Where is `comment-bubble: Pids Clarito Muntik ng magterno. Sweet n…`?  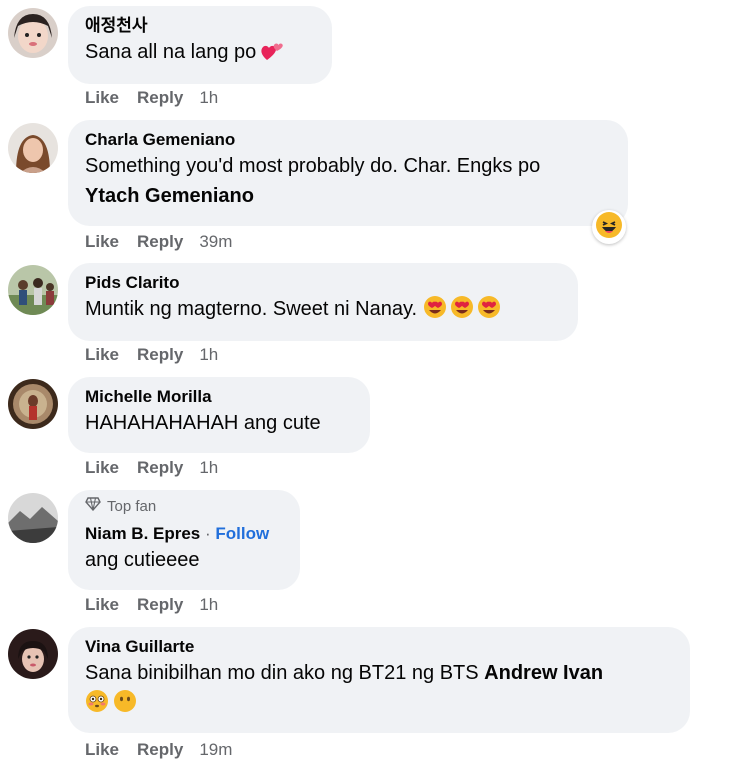 comment-bubble: Pids Clarito Muntik ng magterno. Sweet n… is located at coordinates (323, 302).